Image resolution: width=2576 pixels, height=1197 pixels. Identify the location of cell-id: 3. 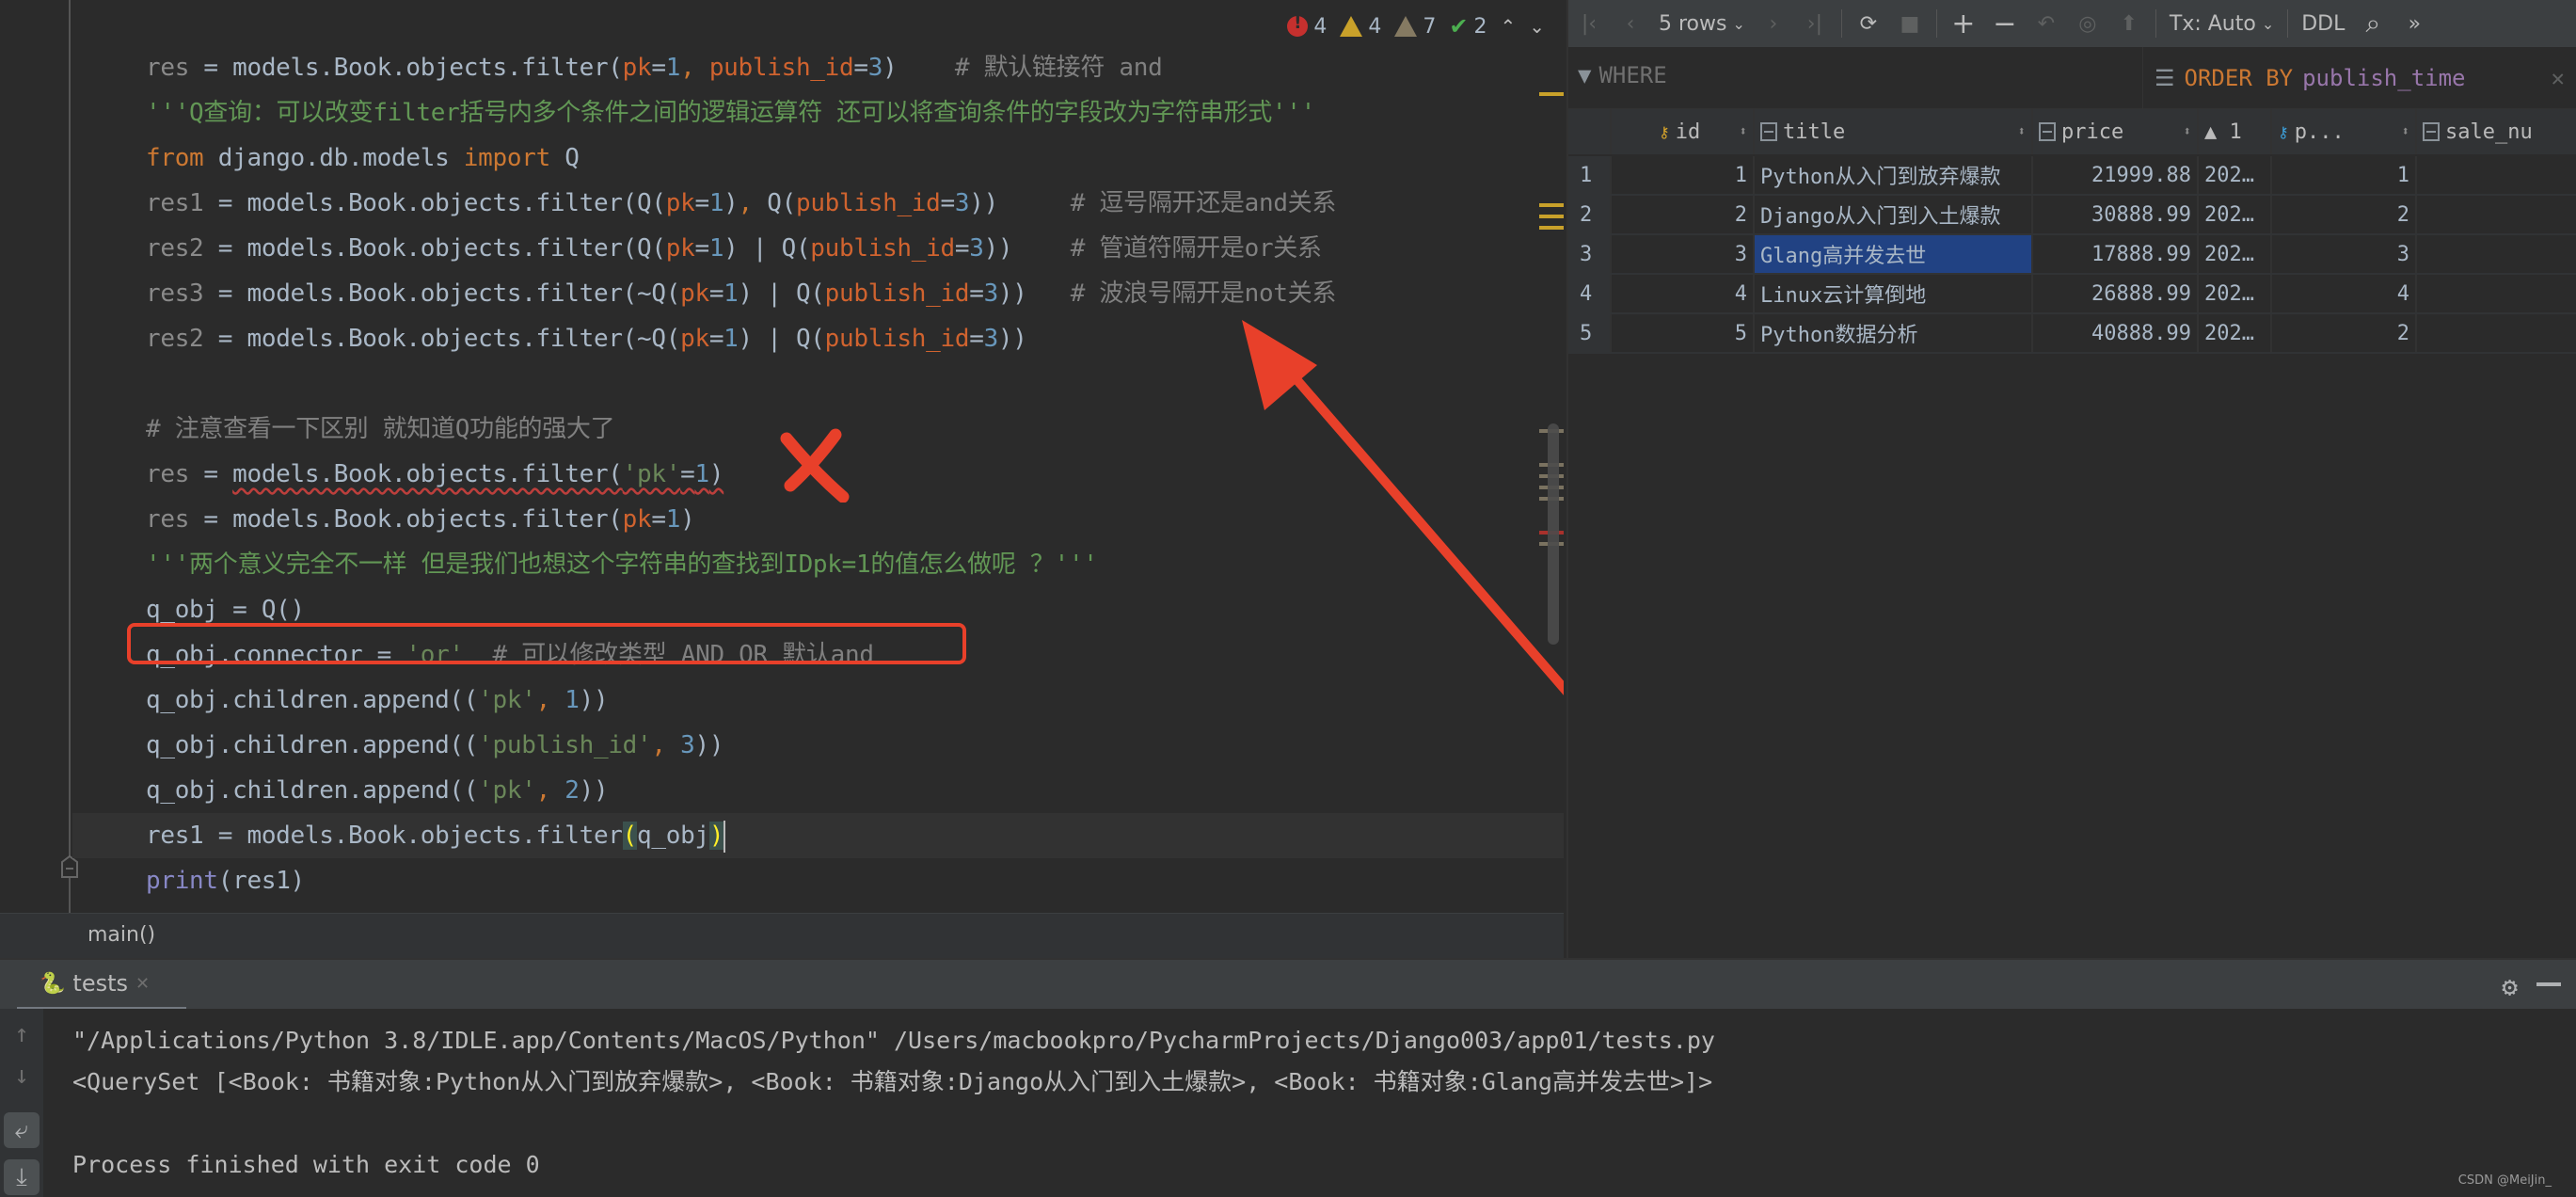
(1683, 254).